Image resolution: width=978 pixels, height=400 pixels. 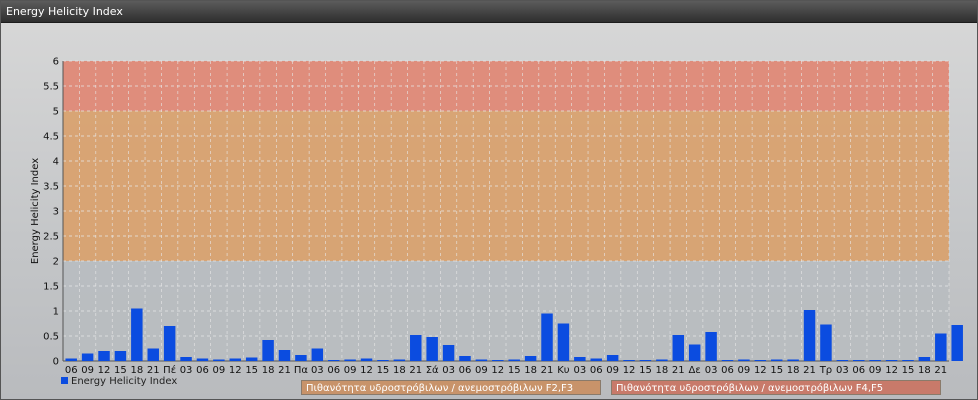 What do you see at coordinates (51, 237) in the screenshot?
I see `y-tick-label: 2.5` at bounding box center [51, 237].